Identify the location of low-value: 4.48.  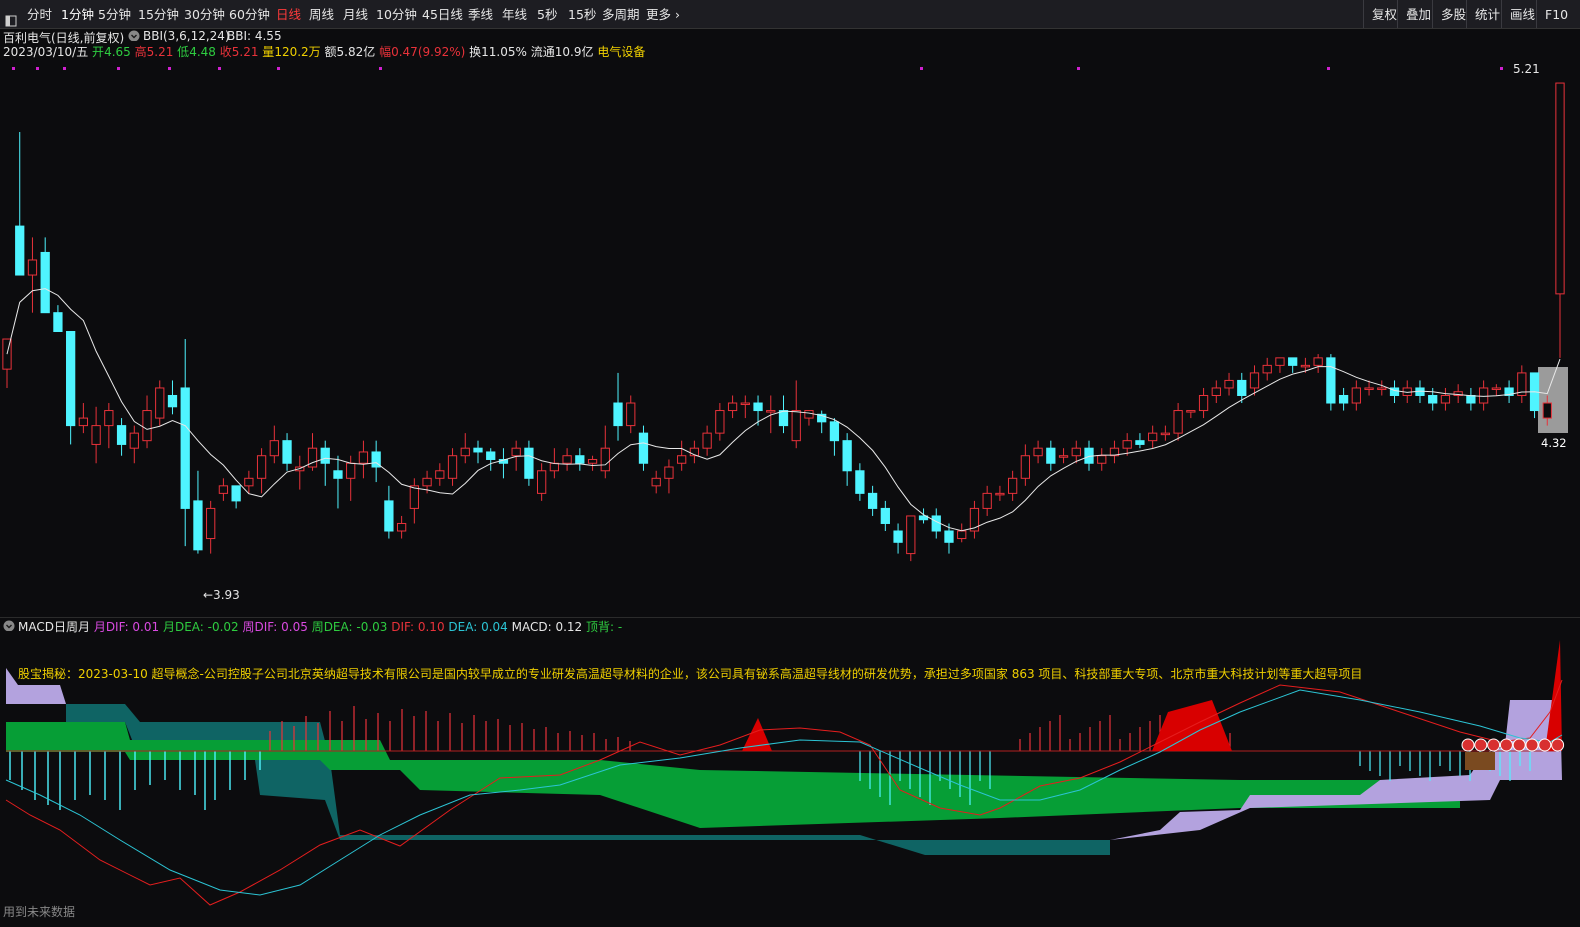
(202, 52).